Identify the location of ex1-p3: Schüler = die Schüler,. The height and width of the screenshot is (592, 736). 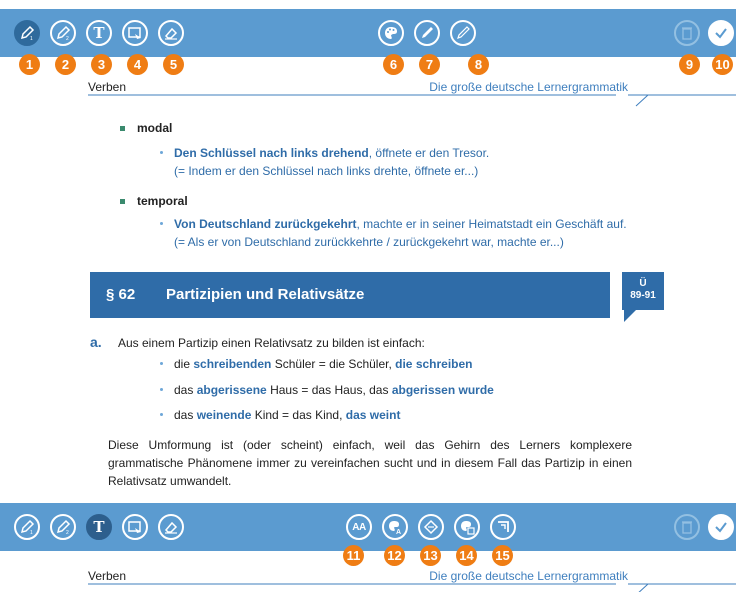
(333, 364).